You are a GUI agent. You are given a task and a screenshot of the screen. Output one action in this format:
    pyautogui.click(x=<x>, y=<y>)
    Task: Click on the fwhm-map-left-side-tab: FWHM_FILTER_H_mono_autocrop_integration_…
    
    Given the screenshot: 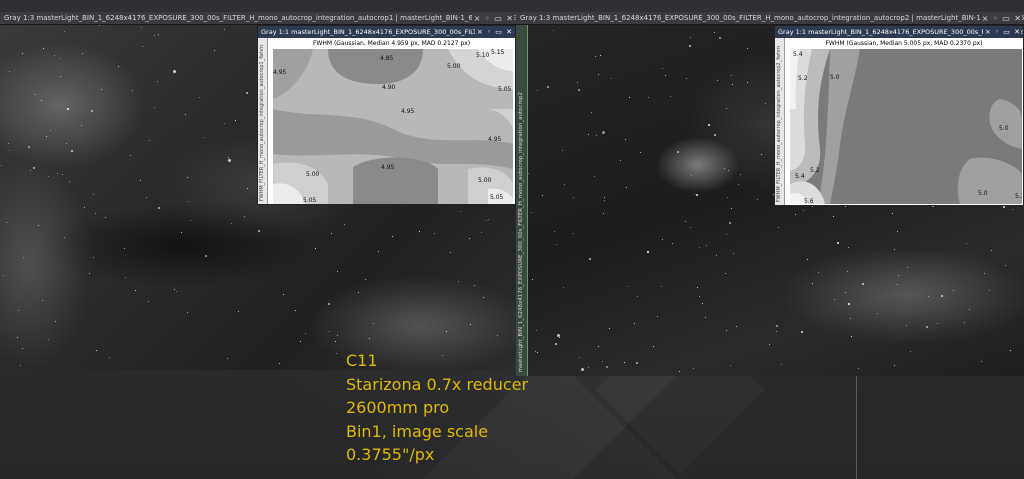 What is the action you would take?
    pyautogui.click(x=263, y=121)
    